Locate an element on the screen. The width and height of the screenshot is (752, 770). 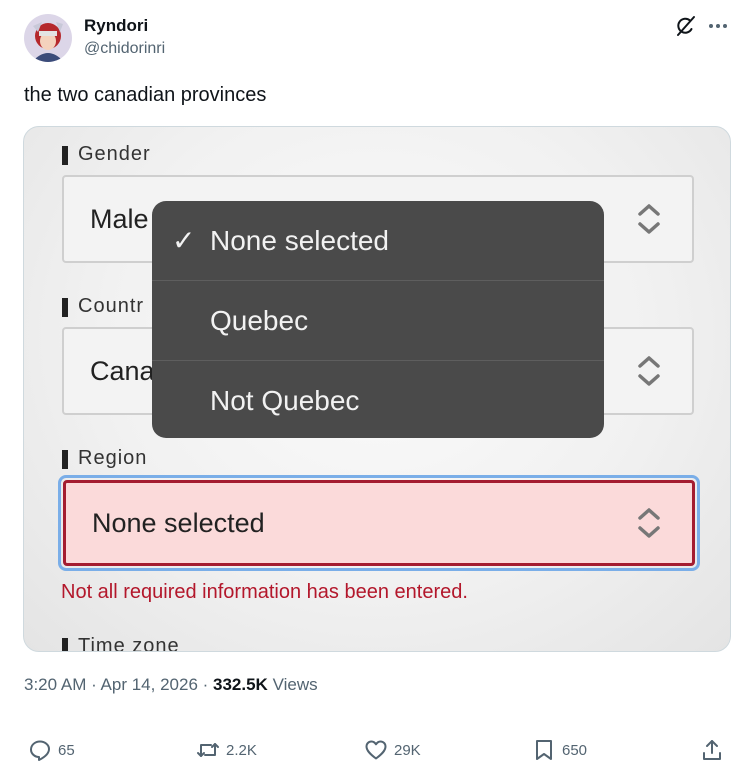
timezone-label: Time zone is located at coordinates (121, 643).